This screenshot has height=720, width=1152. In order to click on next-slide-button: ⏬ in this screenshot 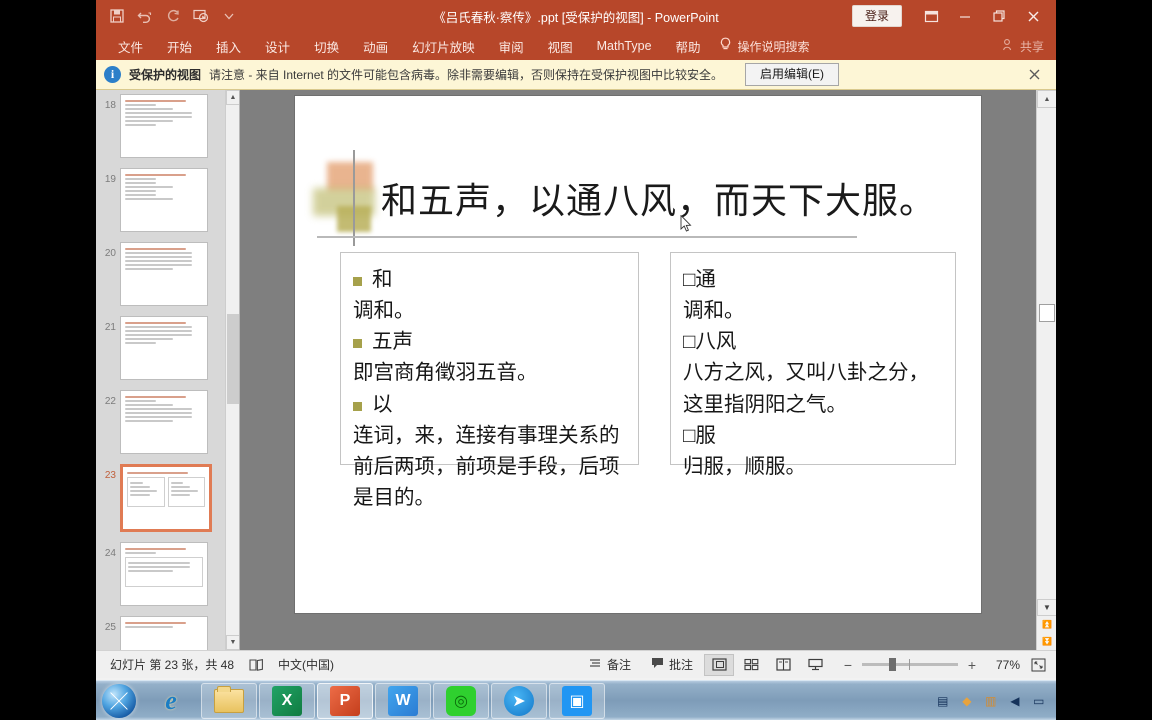, I will do `click(1046, 641)`.